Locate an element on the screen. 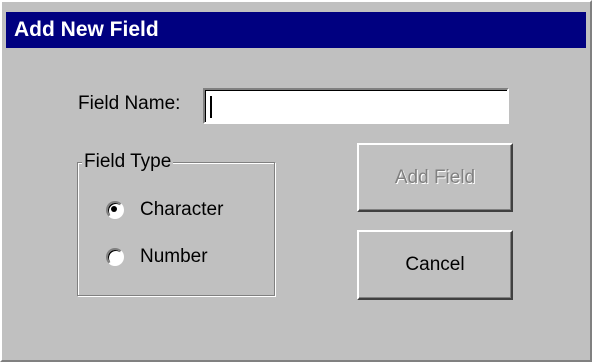  character-radio-button is located at coordinates (115, 210).